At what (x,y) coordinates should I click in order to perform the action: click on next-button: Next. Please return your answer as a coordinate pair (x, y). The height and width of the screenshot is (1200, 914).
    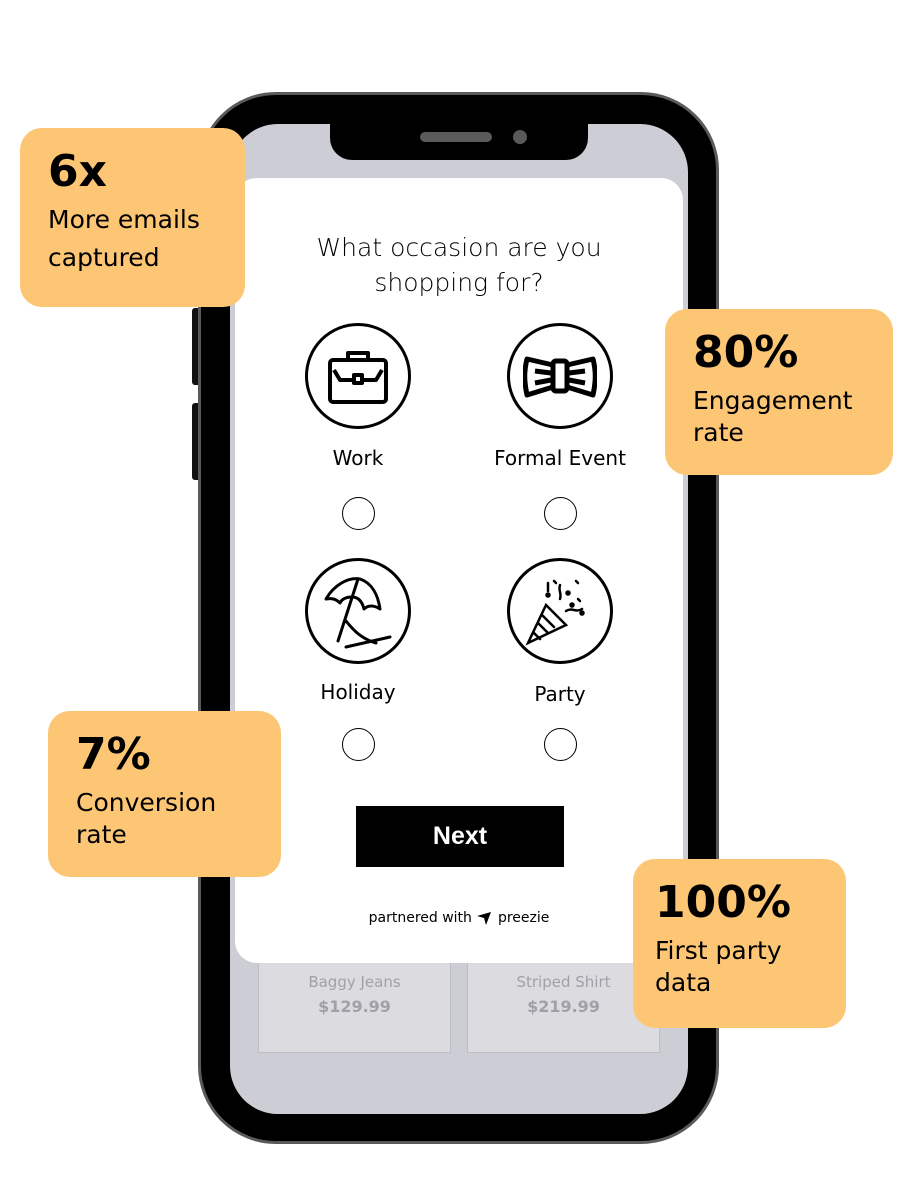
    Looking at the image, I should click on (460, 836).